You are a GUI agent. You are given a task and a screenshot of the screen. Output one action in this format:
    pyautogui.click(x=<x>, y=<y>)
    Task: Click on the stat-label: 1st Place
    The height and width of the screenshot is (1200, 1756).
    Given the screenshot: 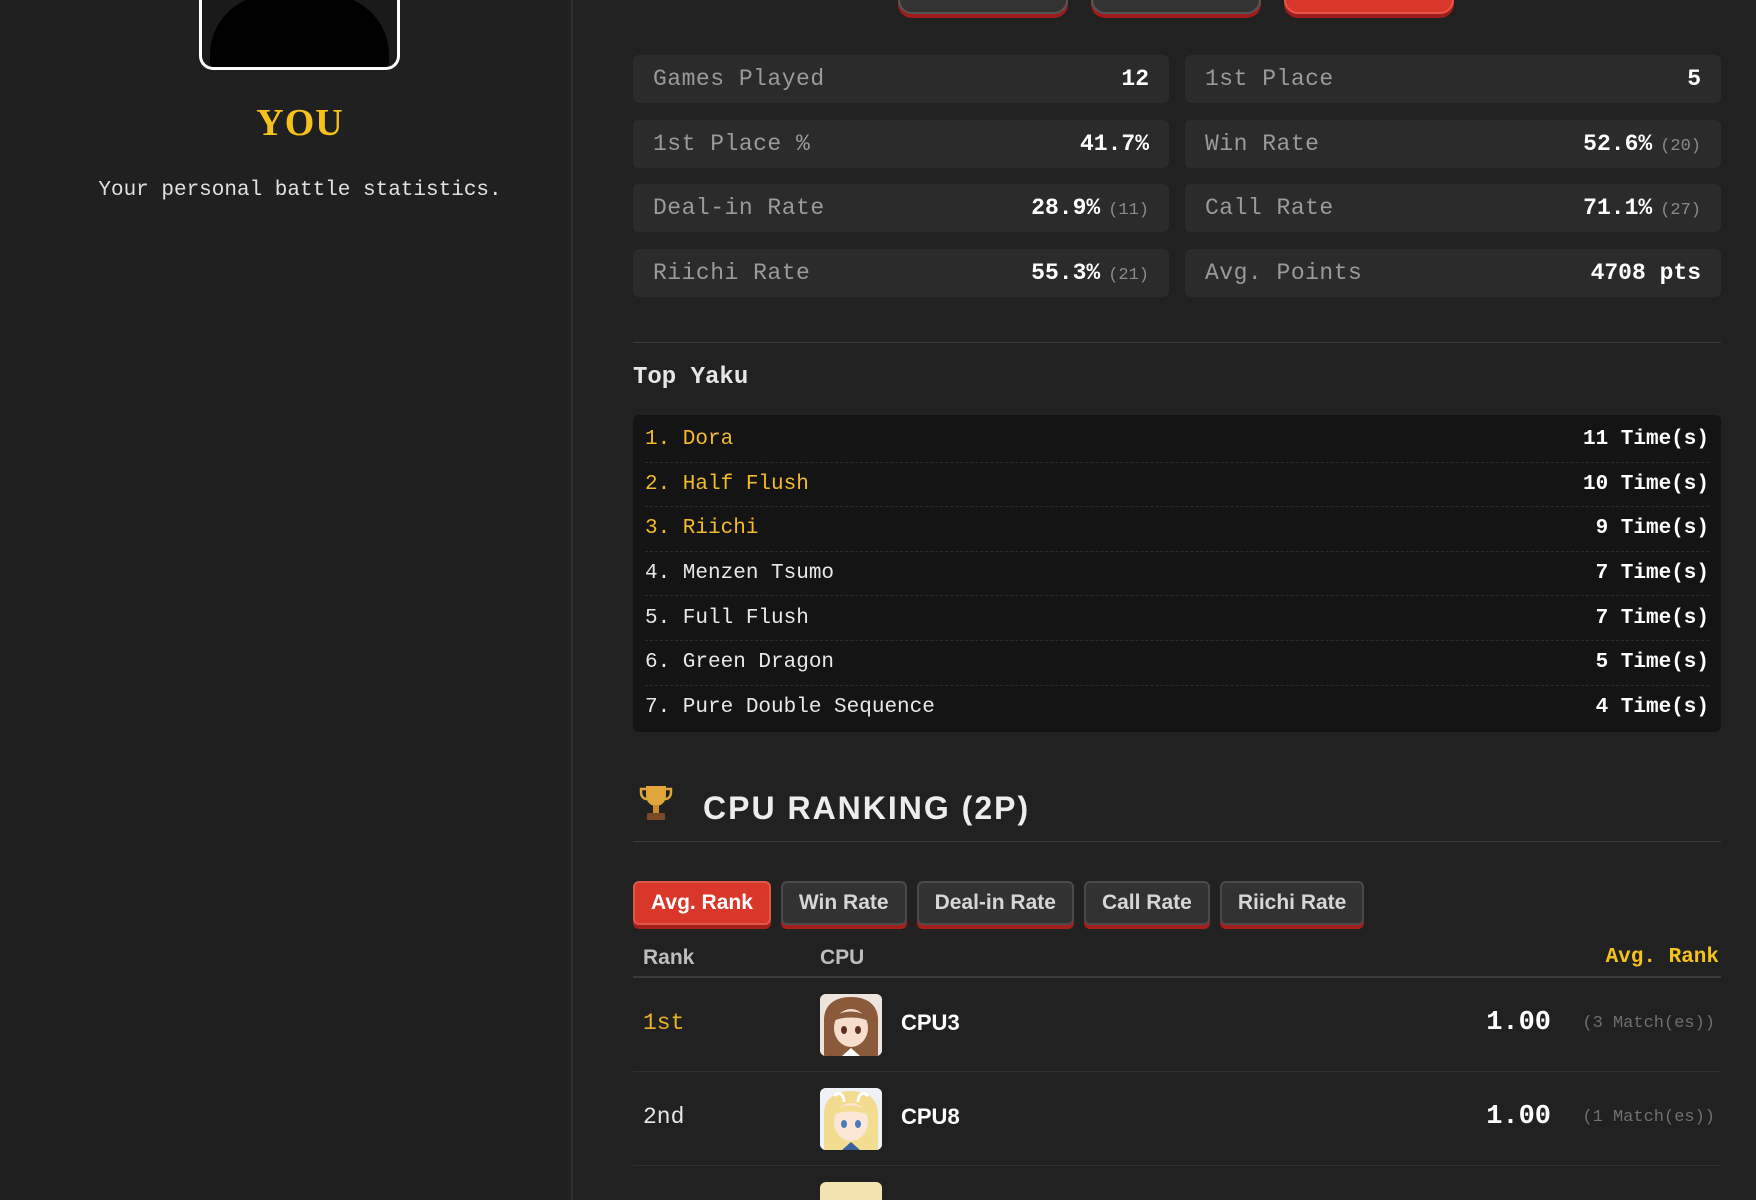 What is the action you would take?
    pyautogui.click(x=1269, y=79)
    